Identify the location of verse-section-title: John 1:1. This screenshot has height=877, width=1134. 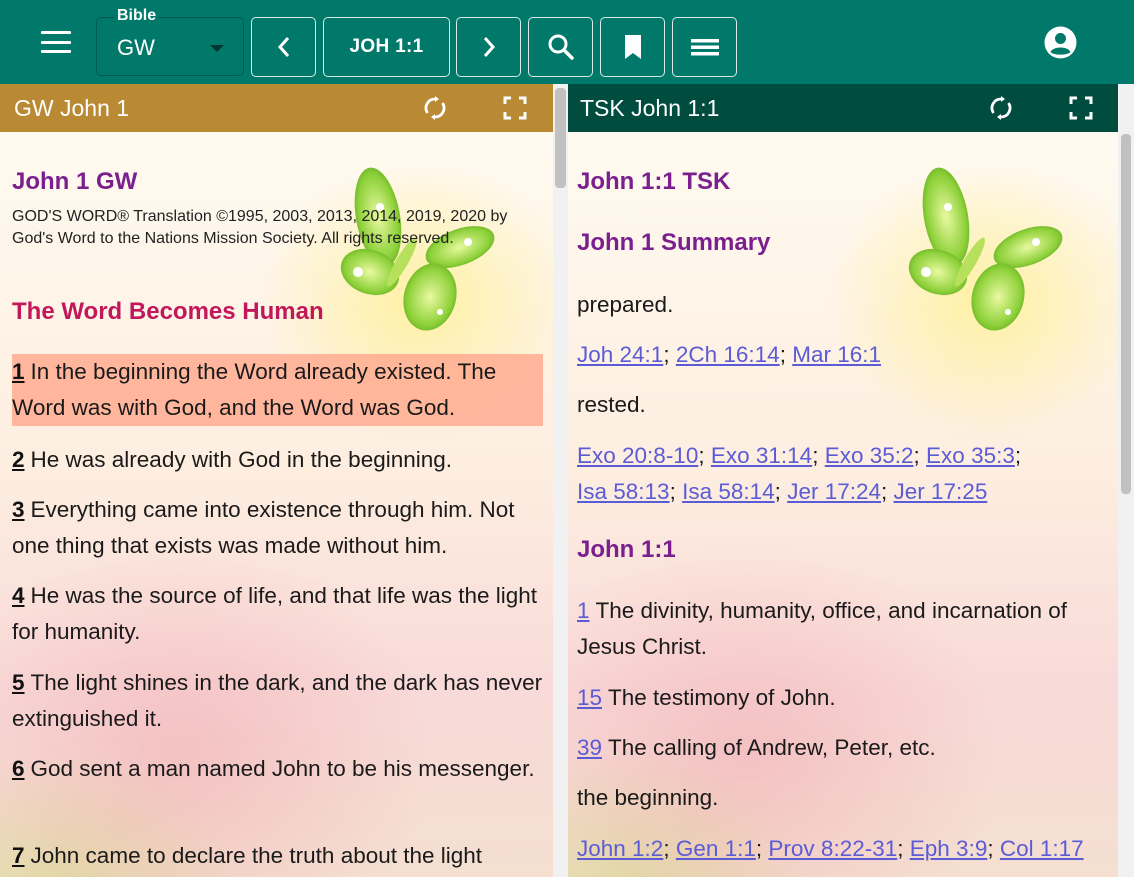
(626, 549).